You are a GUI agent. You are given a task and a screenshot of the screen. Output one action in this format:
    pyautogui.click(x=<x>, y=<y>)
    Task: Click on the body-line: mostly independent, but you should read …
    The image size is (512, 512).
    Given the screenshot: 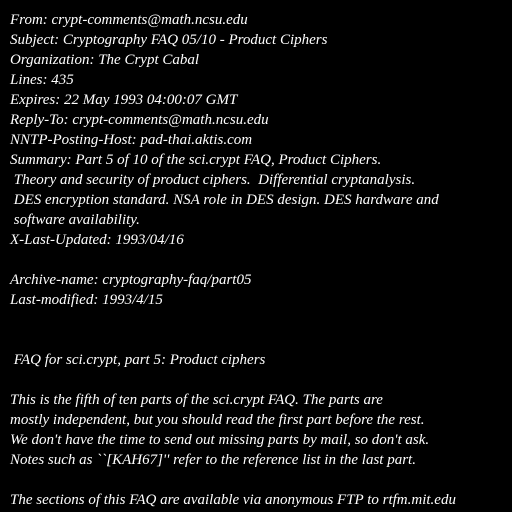 What is the action you would take?
    pyautogui.click(x=217, y=420)
    